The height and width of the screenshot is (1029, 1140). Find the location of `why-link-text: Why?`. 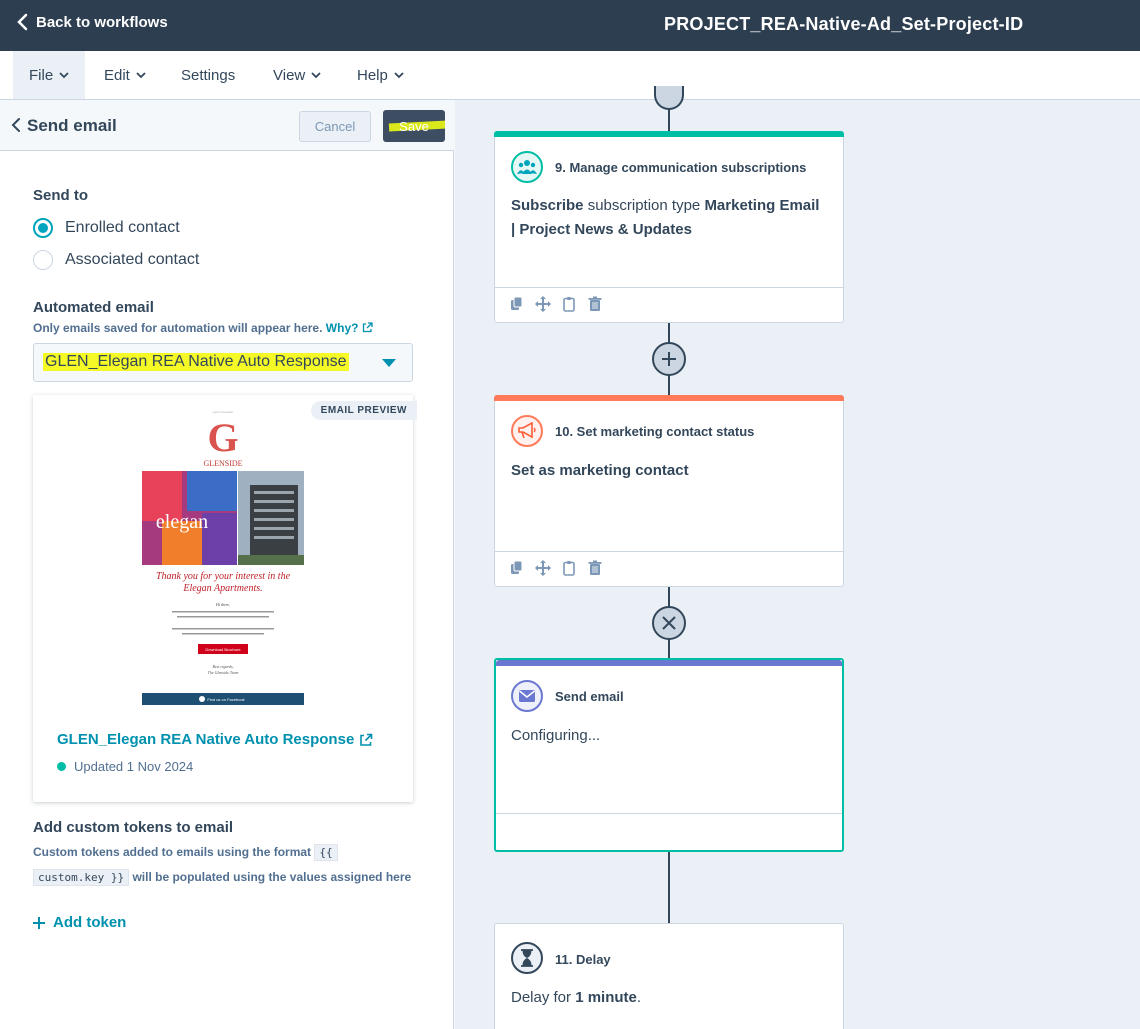

why-link-text: Why? is located at coordinates (342, 328).